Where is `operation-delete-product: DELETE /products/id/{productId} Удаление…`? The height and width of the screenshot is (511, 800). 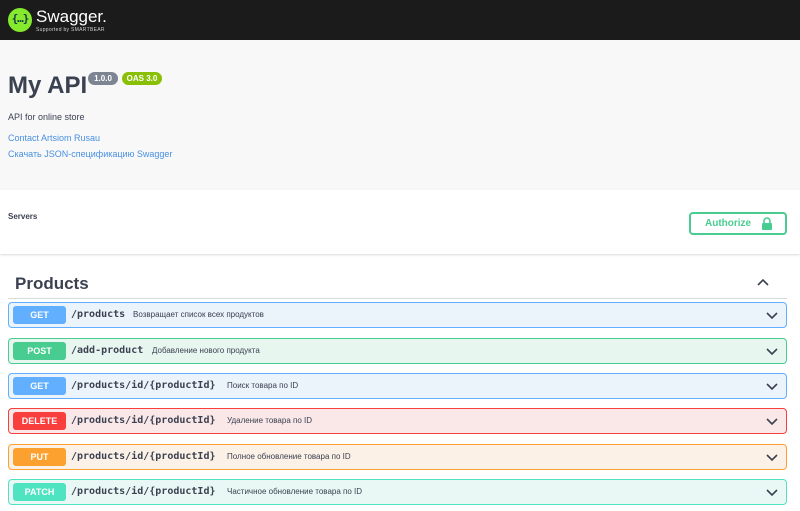 operation-delete-product: DELETE /products/id/{productId} Удаление… is located at coordinates (397, 421).